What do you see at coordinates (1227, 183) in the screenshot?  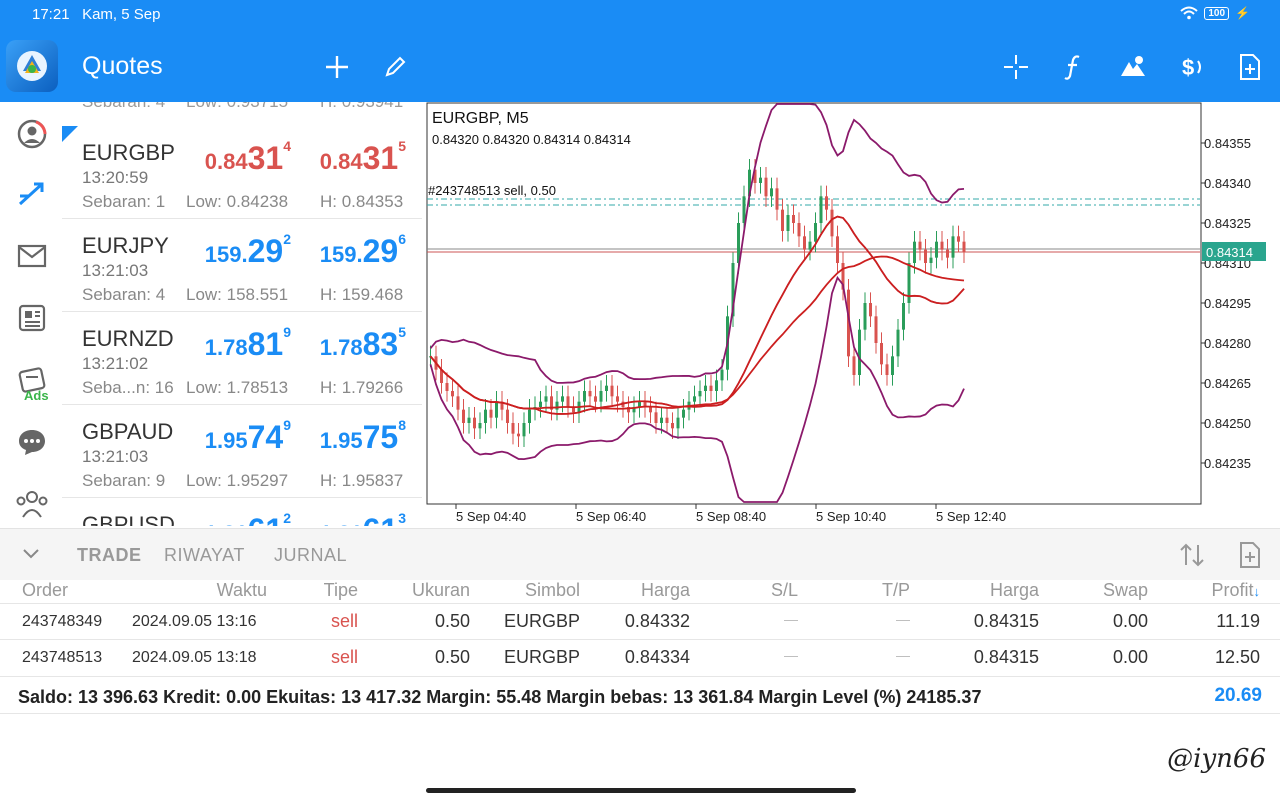 I see `y-tick-label: 0.84340` at bounding box center [1227, 183].